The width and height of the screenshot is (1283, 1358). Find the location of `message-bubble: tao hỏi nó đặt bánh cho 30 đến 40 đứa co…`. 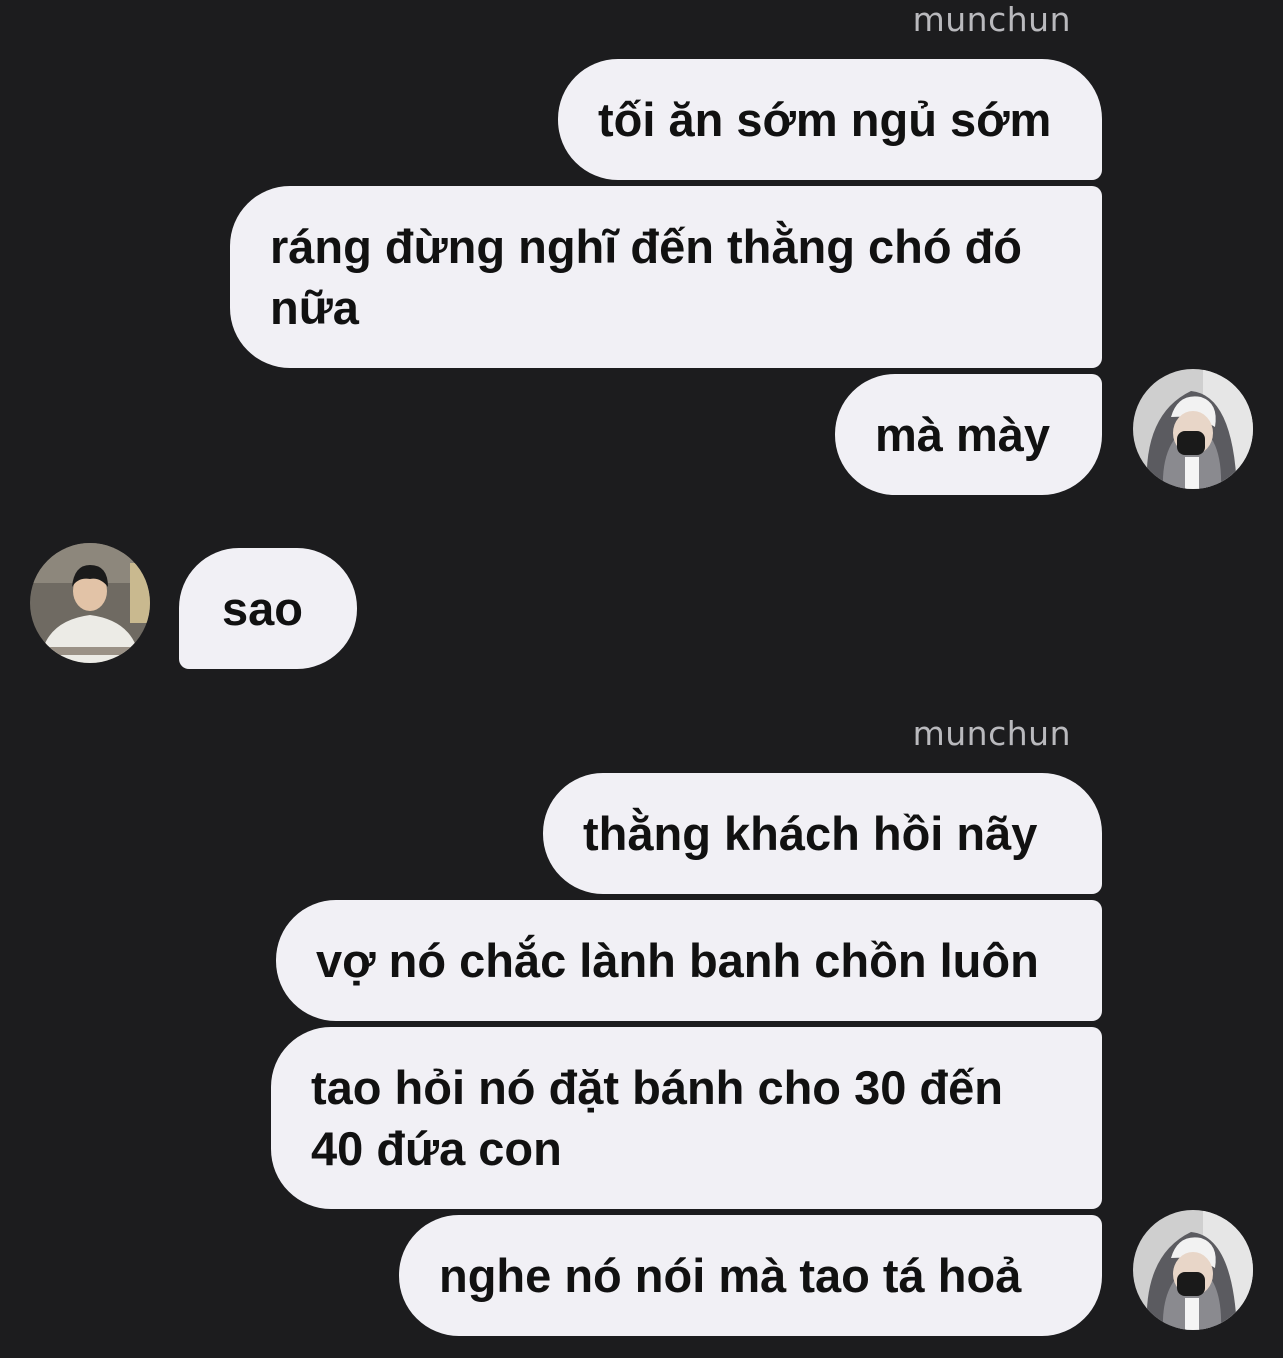

message-bubble: tao hỏi nó đặt bánh cho 30 đến 40 đứa co… is located at coordinates (686, 1118).